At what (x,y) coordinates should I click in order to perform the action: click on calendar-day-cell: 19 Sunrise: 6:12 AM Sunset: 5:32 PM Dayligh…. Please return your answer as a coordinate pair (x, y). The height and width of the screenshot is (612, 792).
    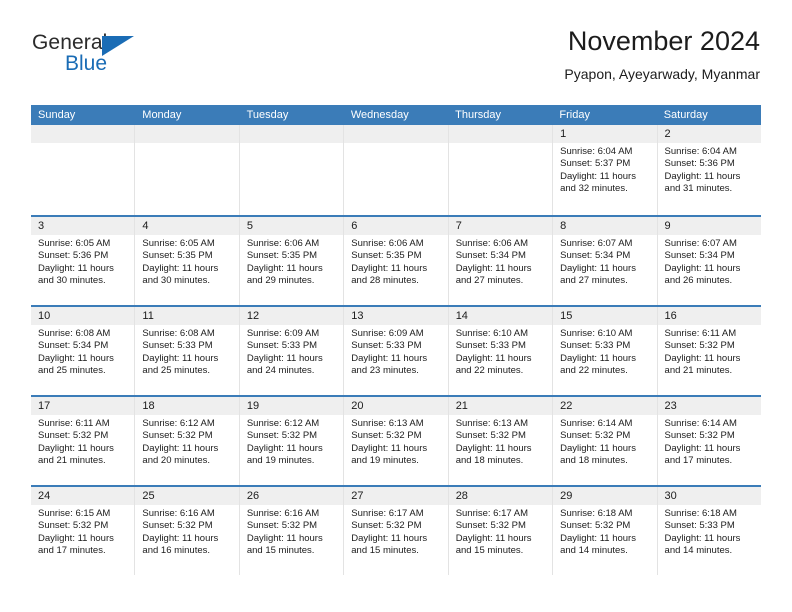
    Looking at the image, I should click on (292, 441).